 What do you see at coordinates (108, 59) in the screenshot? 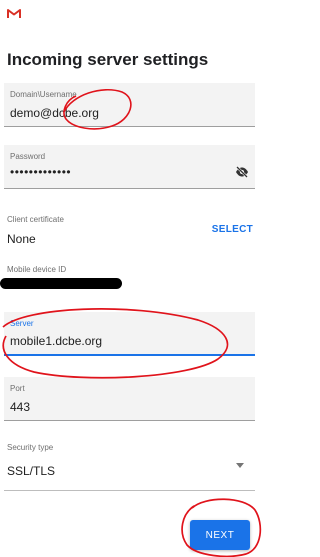
I see `page-title: Incoming server settings` at bounding box center [108, 59].